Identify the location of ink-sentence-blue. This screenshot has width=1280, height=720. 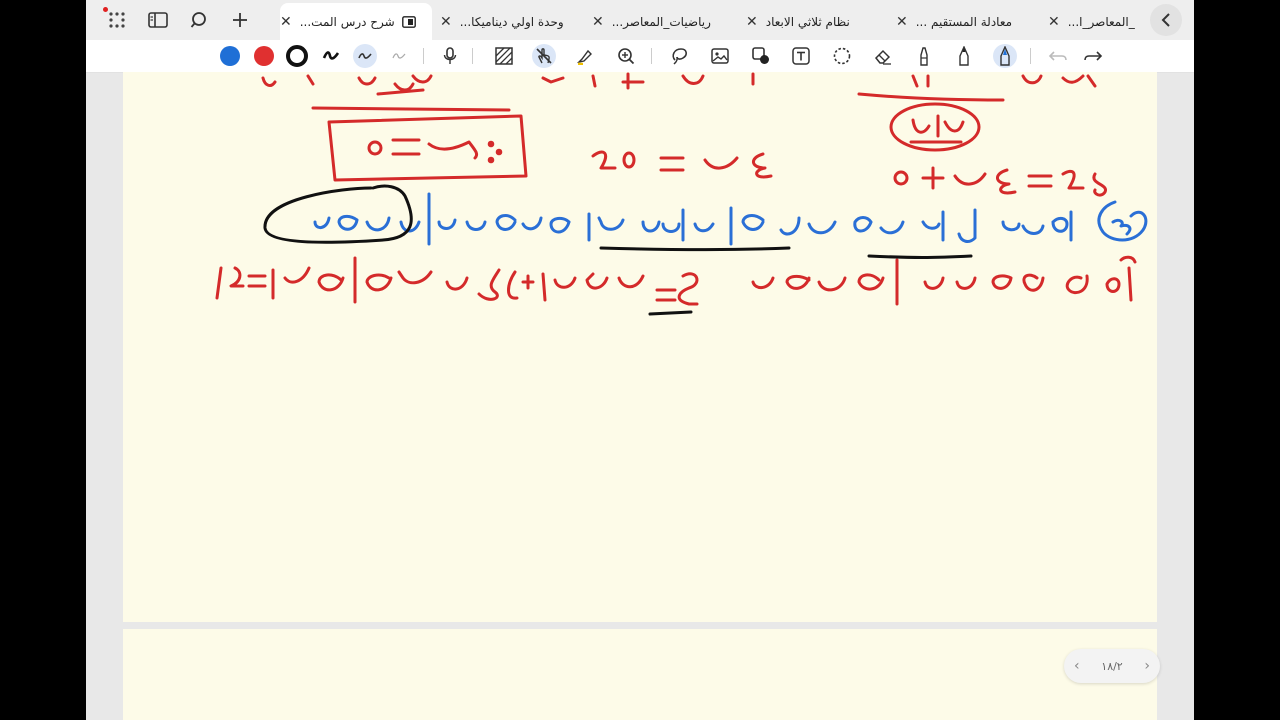
(730, 219).